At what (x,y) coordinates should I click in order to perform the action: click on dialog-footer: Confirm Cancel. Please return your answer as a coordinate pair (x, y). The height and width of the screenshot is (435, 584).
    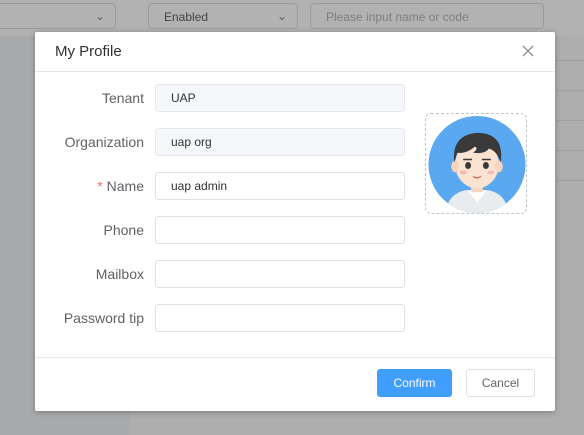
    Looking at the image, I should click on (295, 384).